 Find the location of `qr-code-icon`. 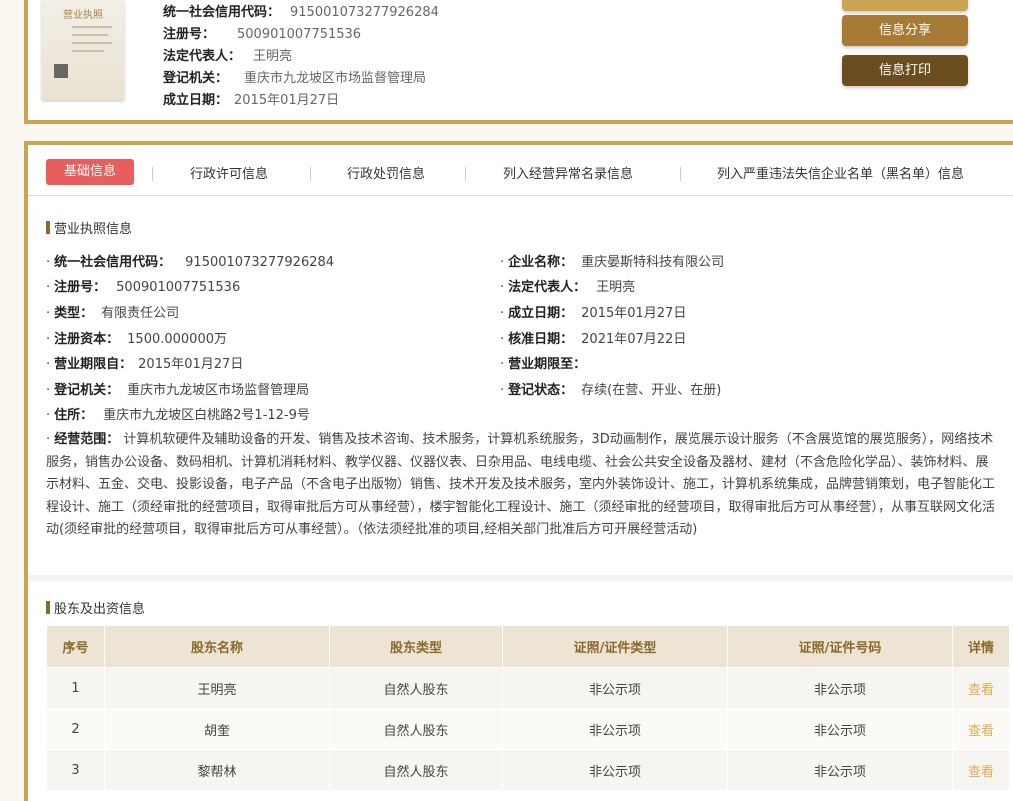

qr-code-icon is located at coordinates (61, 71).